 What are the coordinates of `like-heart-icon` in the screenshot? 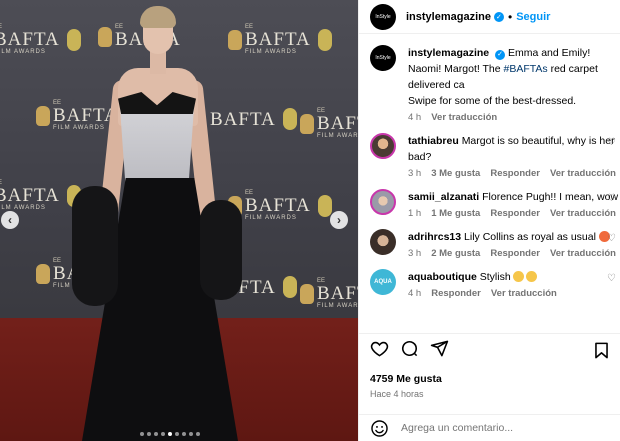 It's located at (379, 348).